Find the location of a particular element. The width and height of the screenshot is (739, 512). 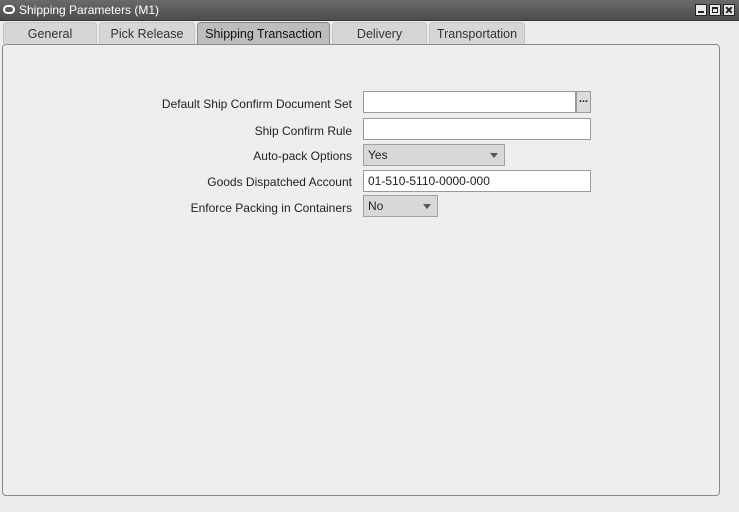

tab-delivery: Delivery is located at coordinates (379, 33).